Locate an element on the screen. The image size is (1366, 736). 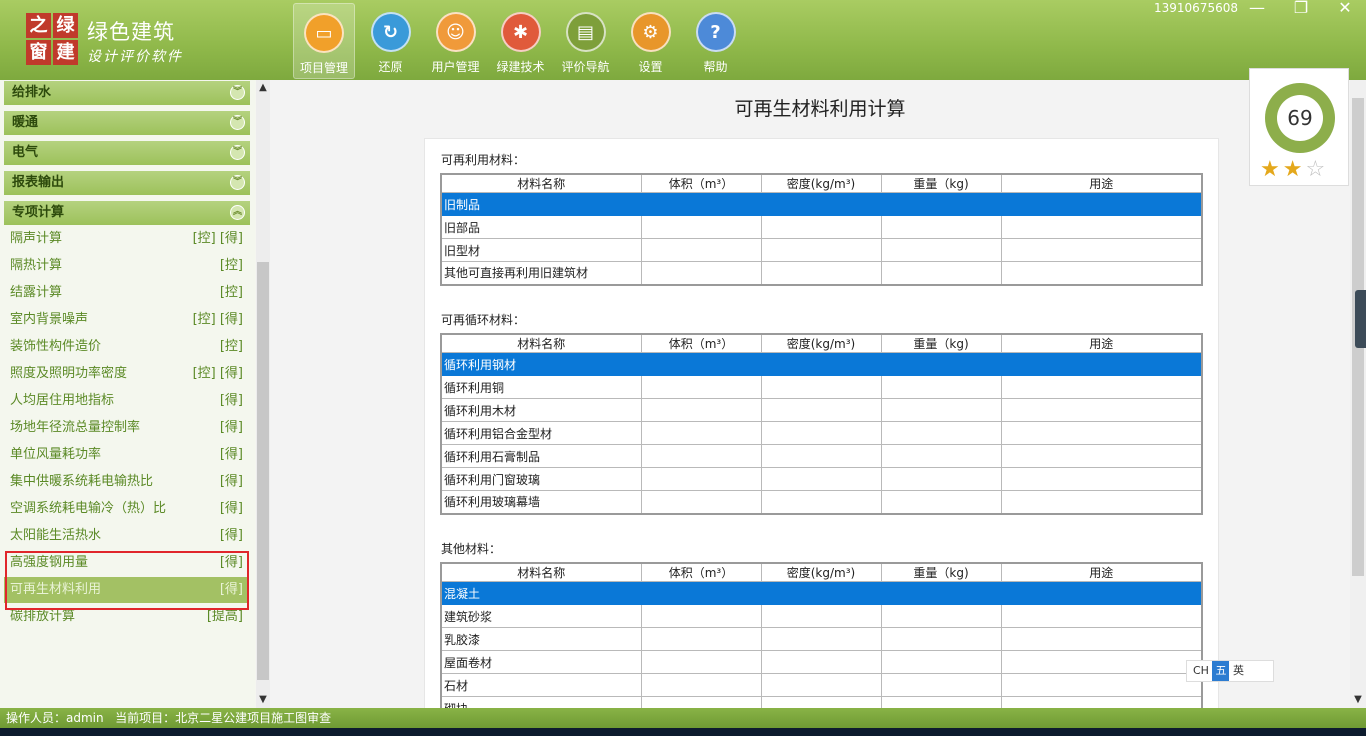
nav-item-users: ☺ 用户管理 is located at coordinates (455, 41).